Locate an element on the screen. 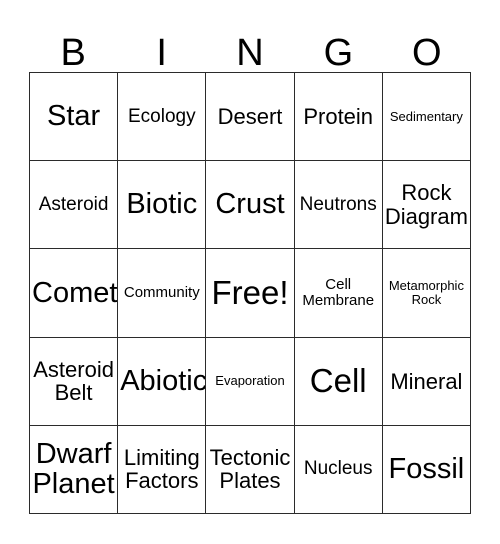 The image size is (500, 544). bingo-cell-label: Cell Membrane is located at coordinates (338, 292).